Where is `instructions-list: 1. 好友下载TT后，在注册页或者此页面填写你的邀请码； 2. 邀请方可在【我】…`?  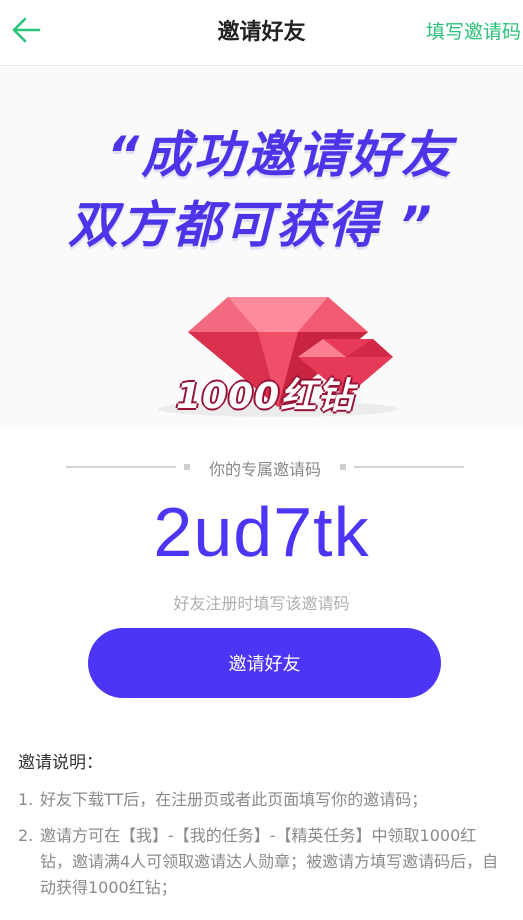 instructions-list: 1. 好友下载TT后，在注册页或者此页面填写你的邀请码； 2. 邀请方可在【我】… is located at coordinates (263, 849).